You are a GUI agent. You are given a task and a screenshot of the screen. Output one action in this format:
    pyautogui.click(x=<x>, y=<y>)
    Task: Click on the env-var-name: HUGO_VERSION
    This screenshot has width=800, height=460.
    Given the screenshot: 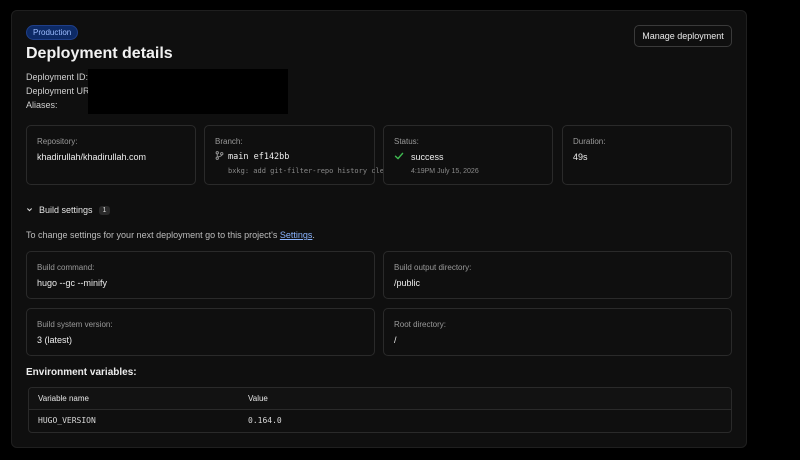 What is the action you would take?
    pyautogui.click(x=67, y=420)
    